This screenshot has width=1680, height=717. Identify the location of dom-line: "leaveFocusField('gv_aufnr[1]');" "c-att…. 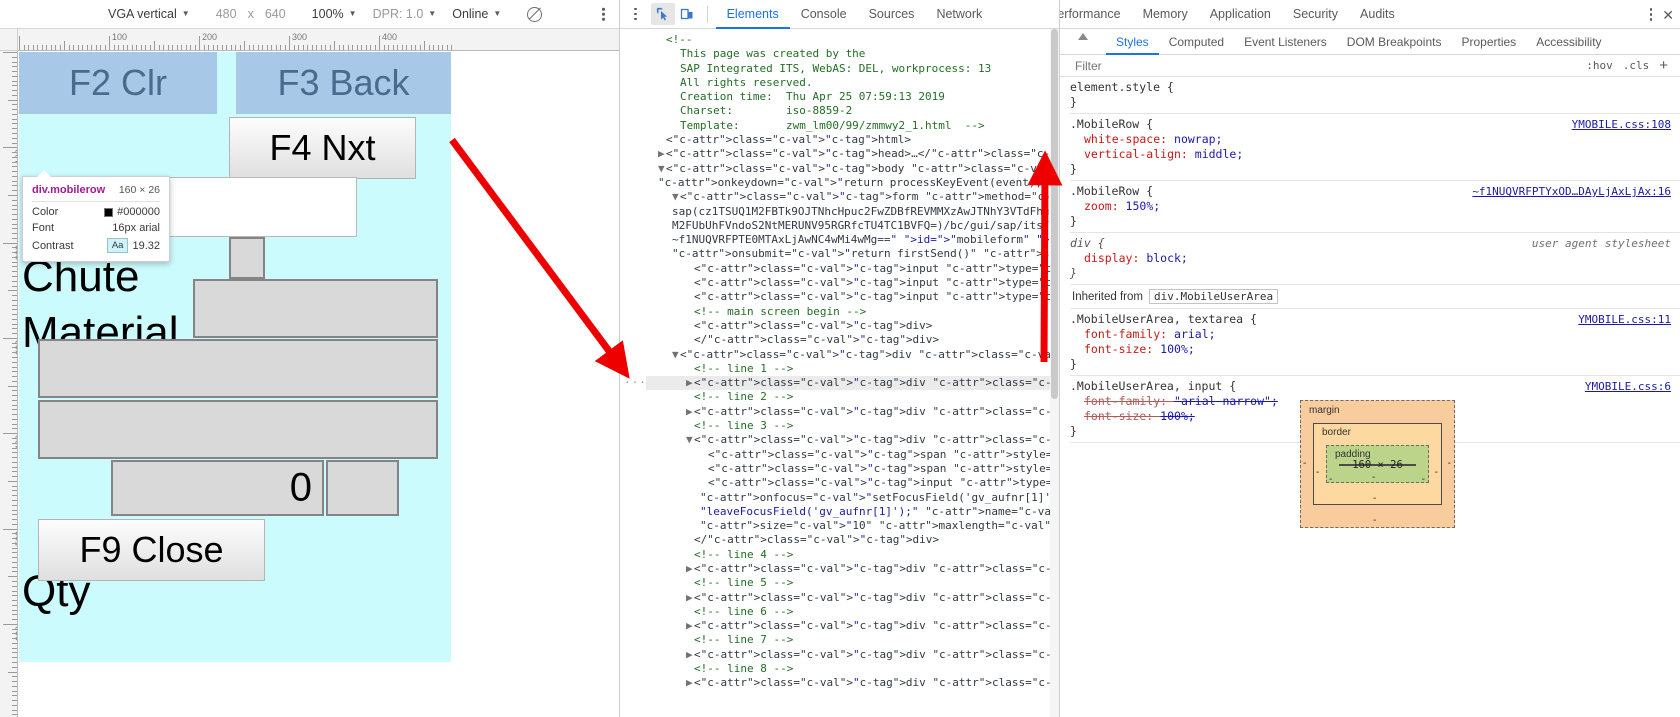
(852, 512).